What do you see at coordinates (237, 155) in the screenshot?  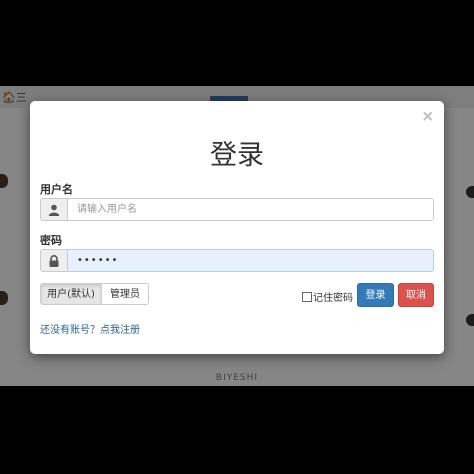 I see `modal-title: 登录` at bounding box center [237, 155].